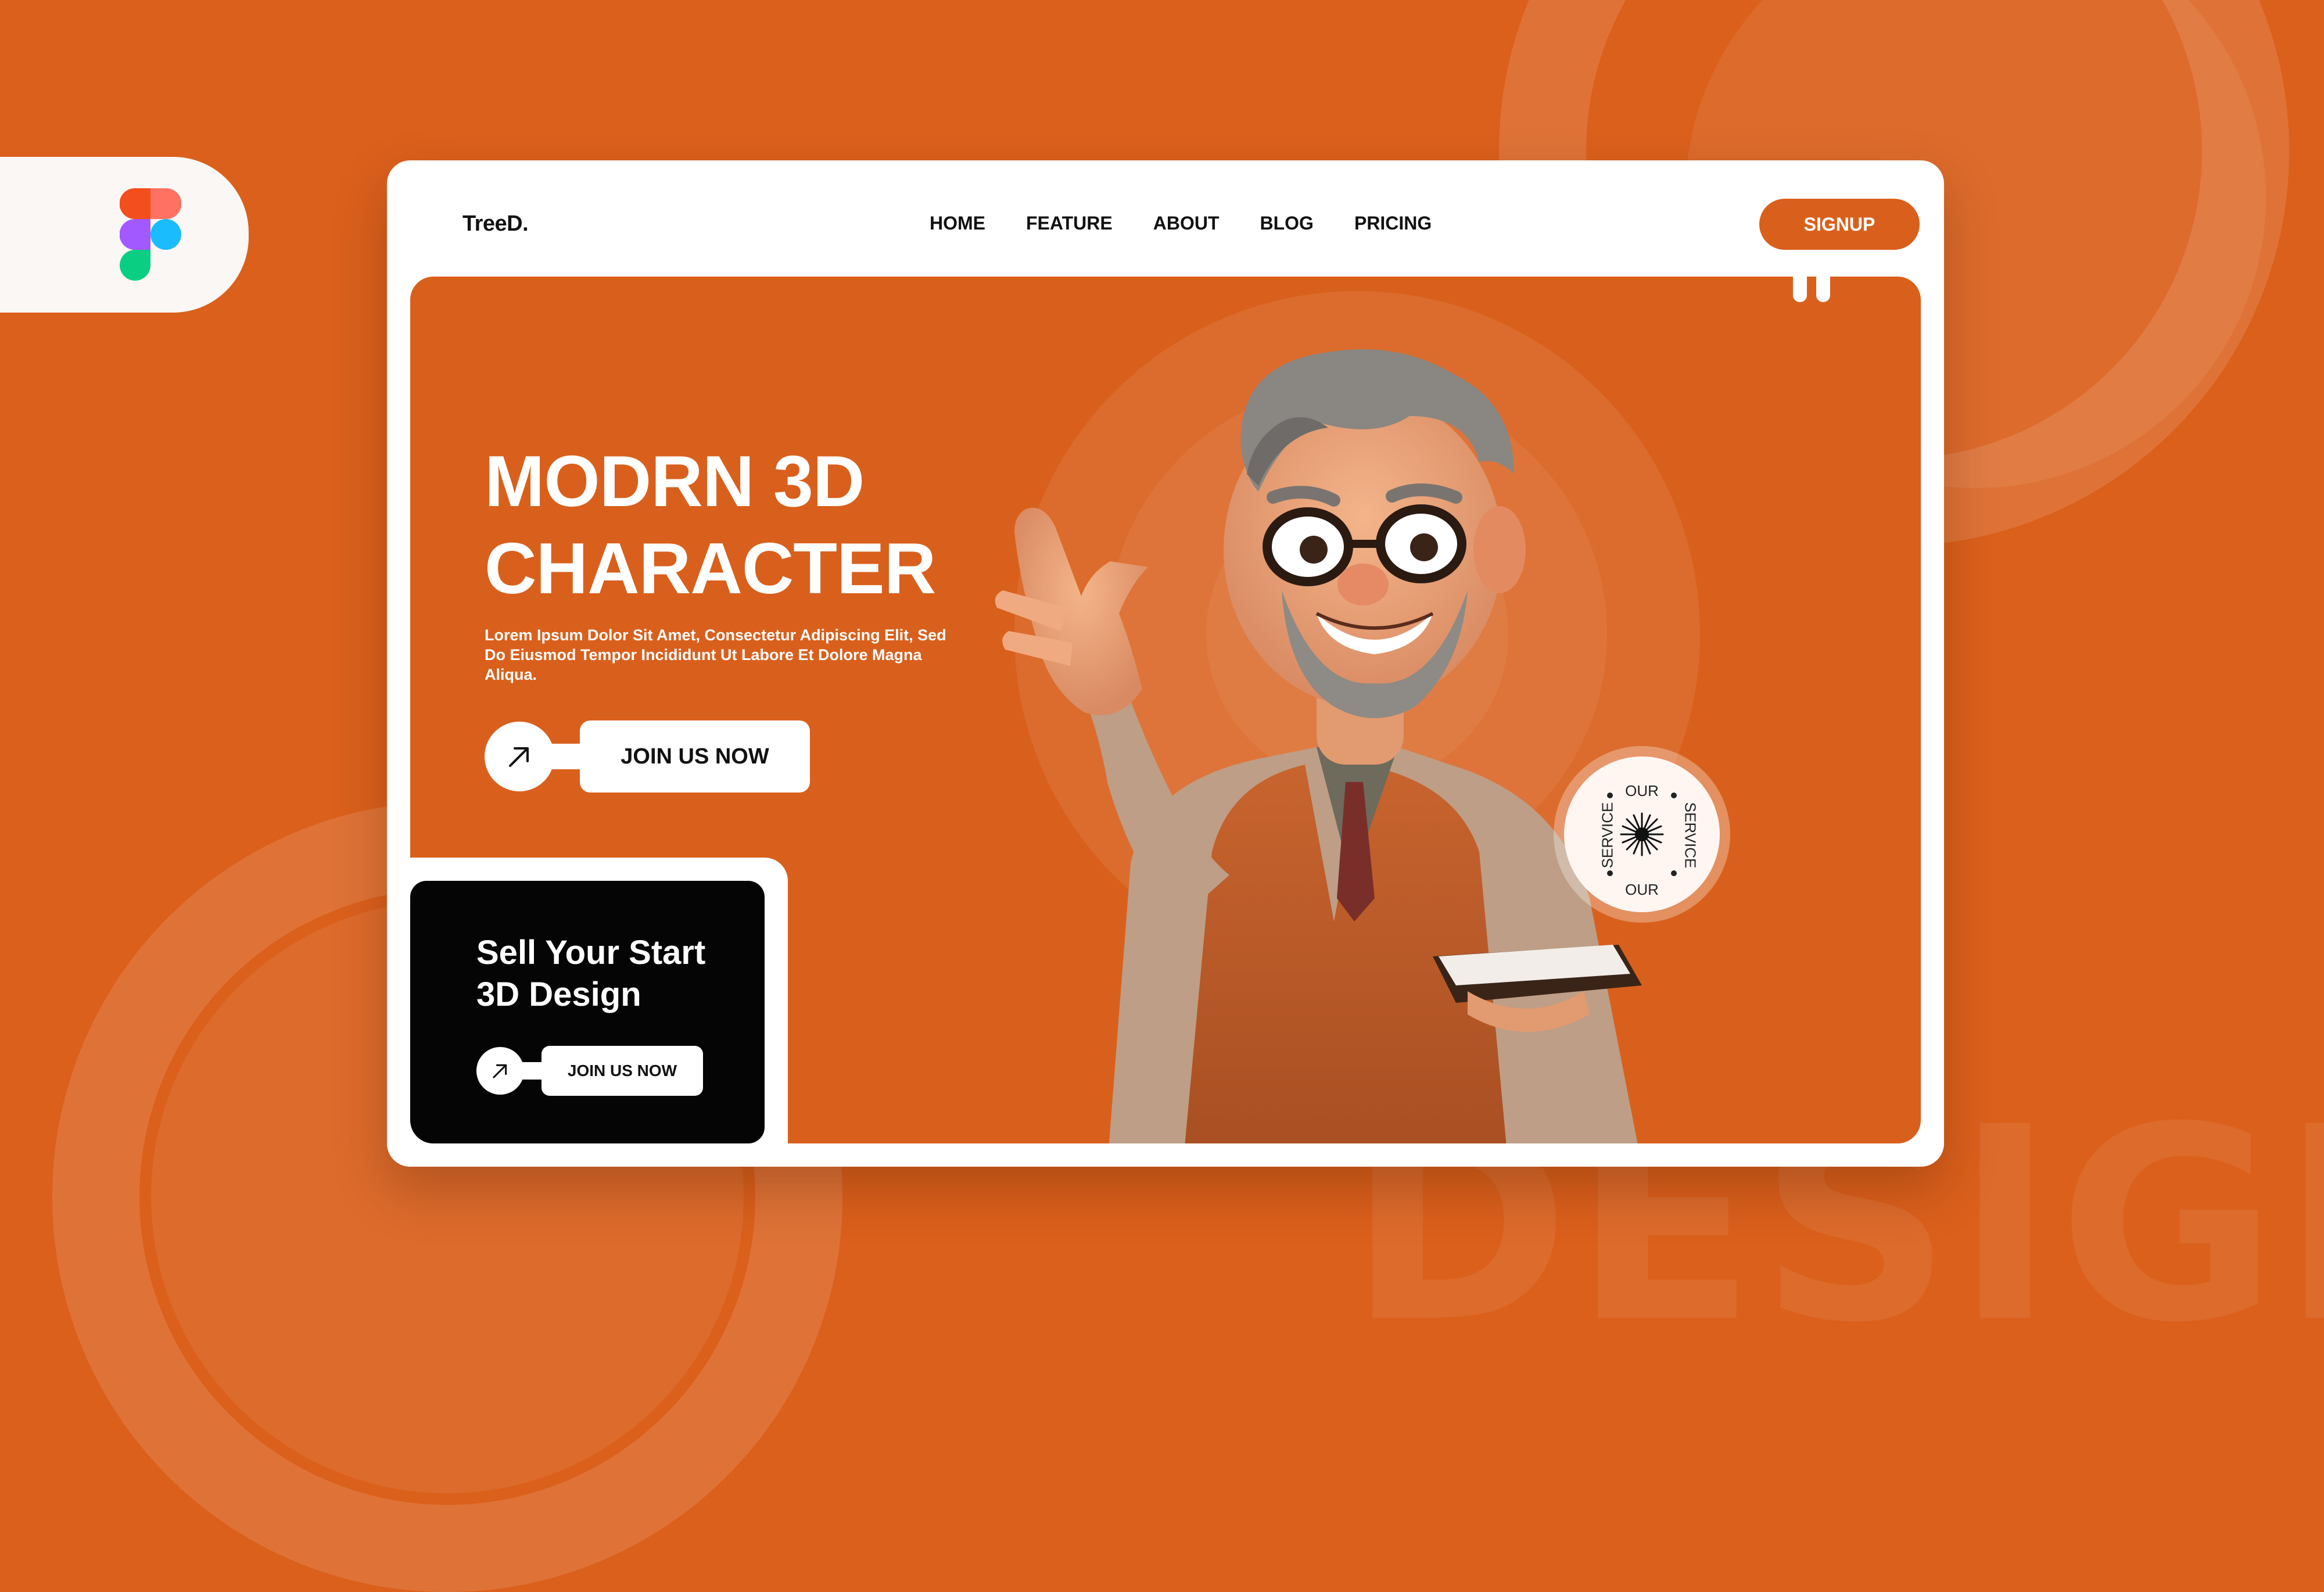  I want to click on main-nav: HOME FEATURE ABOUT BLOG PRICING, so click(1181, 223).